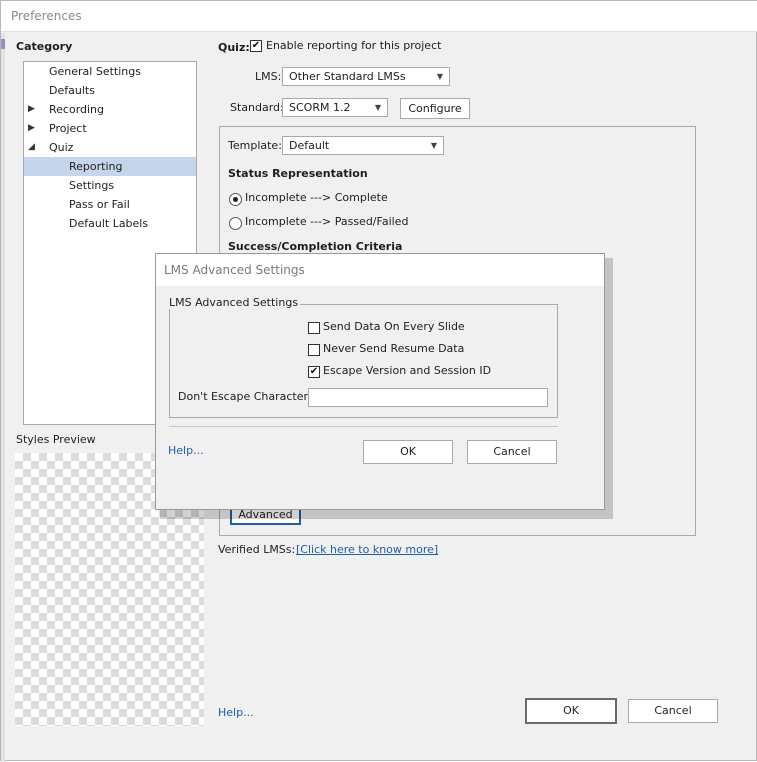 This screenshot has height=762, width=757. What do you see at coordinates (56, 439) in the screenshot?
I see `styles-preview-label: Styles Preview` at bounding box center [56, 439].